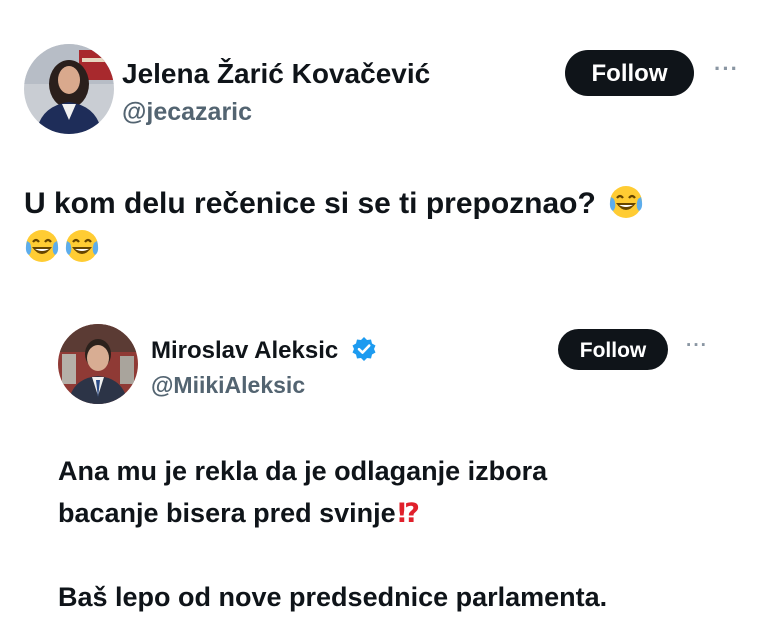 This screenshot has height=636, width=770. I want to click on quoted-text-line-3: Baš lepo od nove predsednice parlamenta., so click(333, 597).